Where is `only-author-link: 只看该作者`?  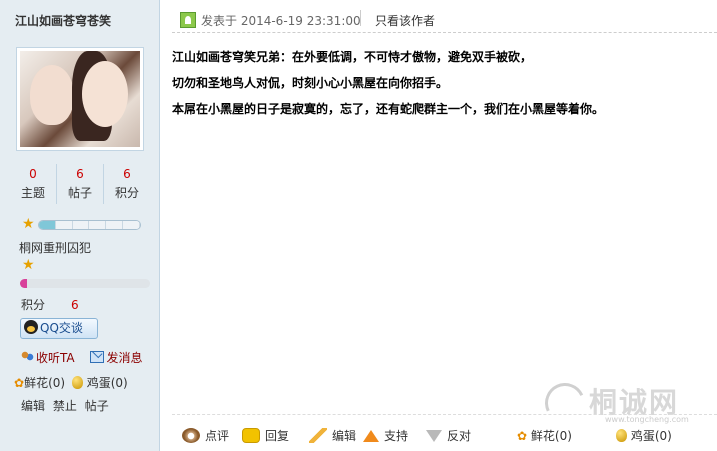 only-author-link: 只看该作者 is located at coordinates (405, 20).